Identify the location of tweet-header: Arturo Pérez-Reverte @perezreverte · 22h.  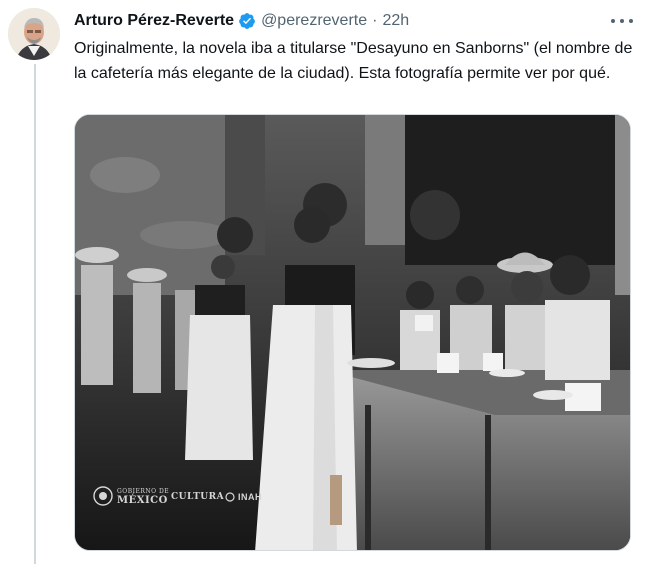
(354, 21).